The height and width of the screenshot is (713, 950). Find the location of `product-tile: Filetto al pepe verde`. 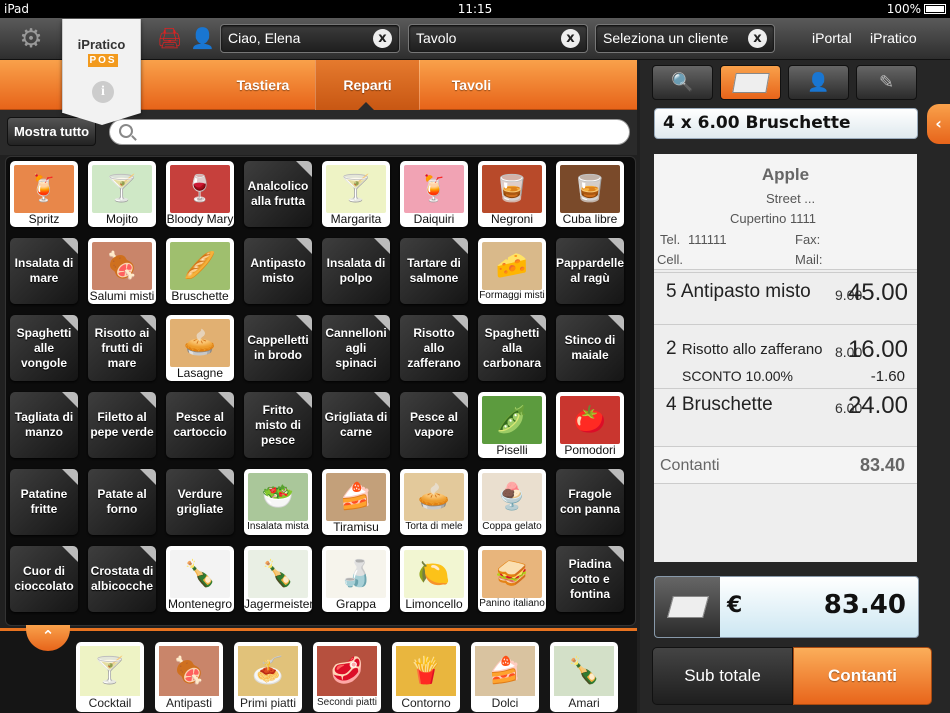

product-tile: Filetto al pepe verde is located at coordinates (122, 425).